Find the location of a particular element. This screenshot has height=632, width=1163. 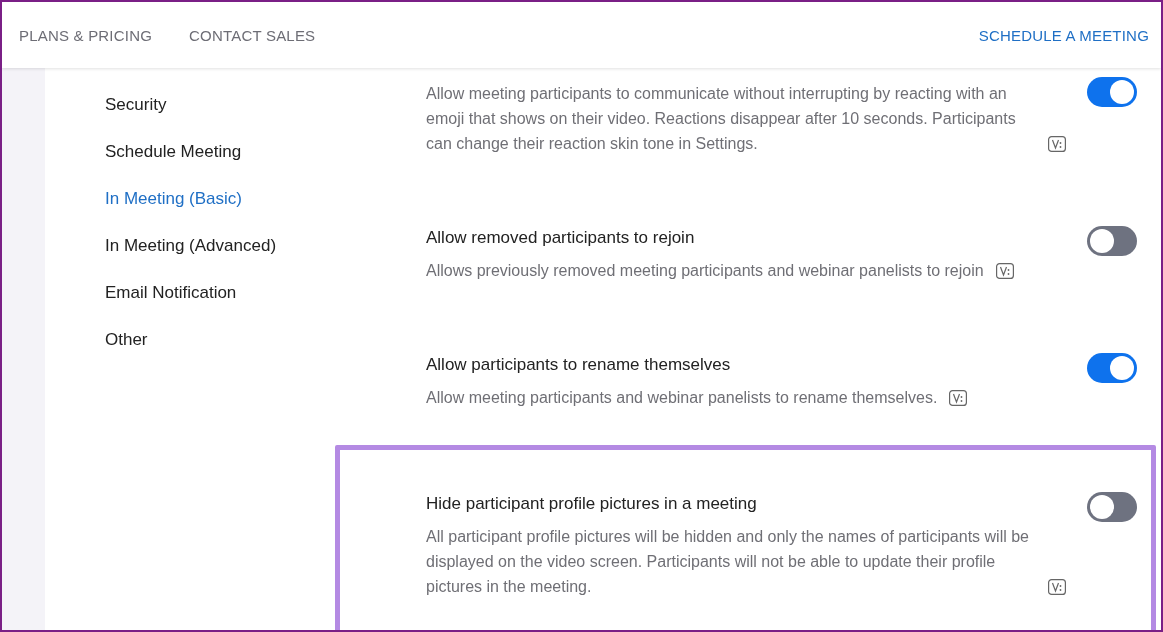

sidebar-item: Other is located at coordinates (220, 340).